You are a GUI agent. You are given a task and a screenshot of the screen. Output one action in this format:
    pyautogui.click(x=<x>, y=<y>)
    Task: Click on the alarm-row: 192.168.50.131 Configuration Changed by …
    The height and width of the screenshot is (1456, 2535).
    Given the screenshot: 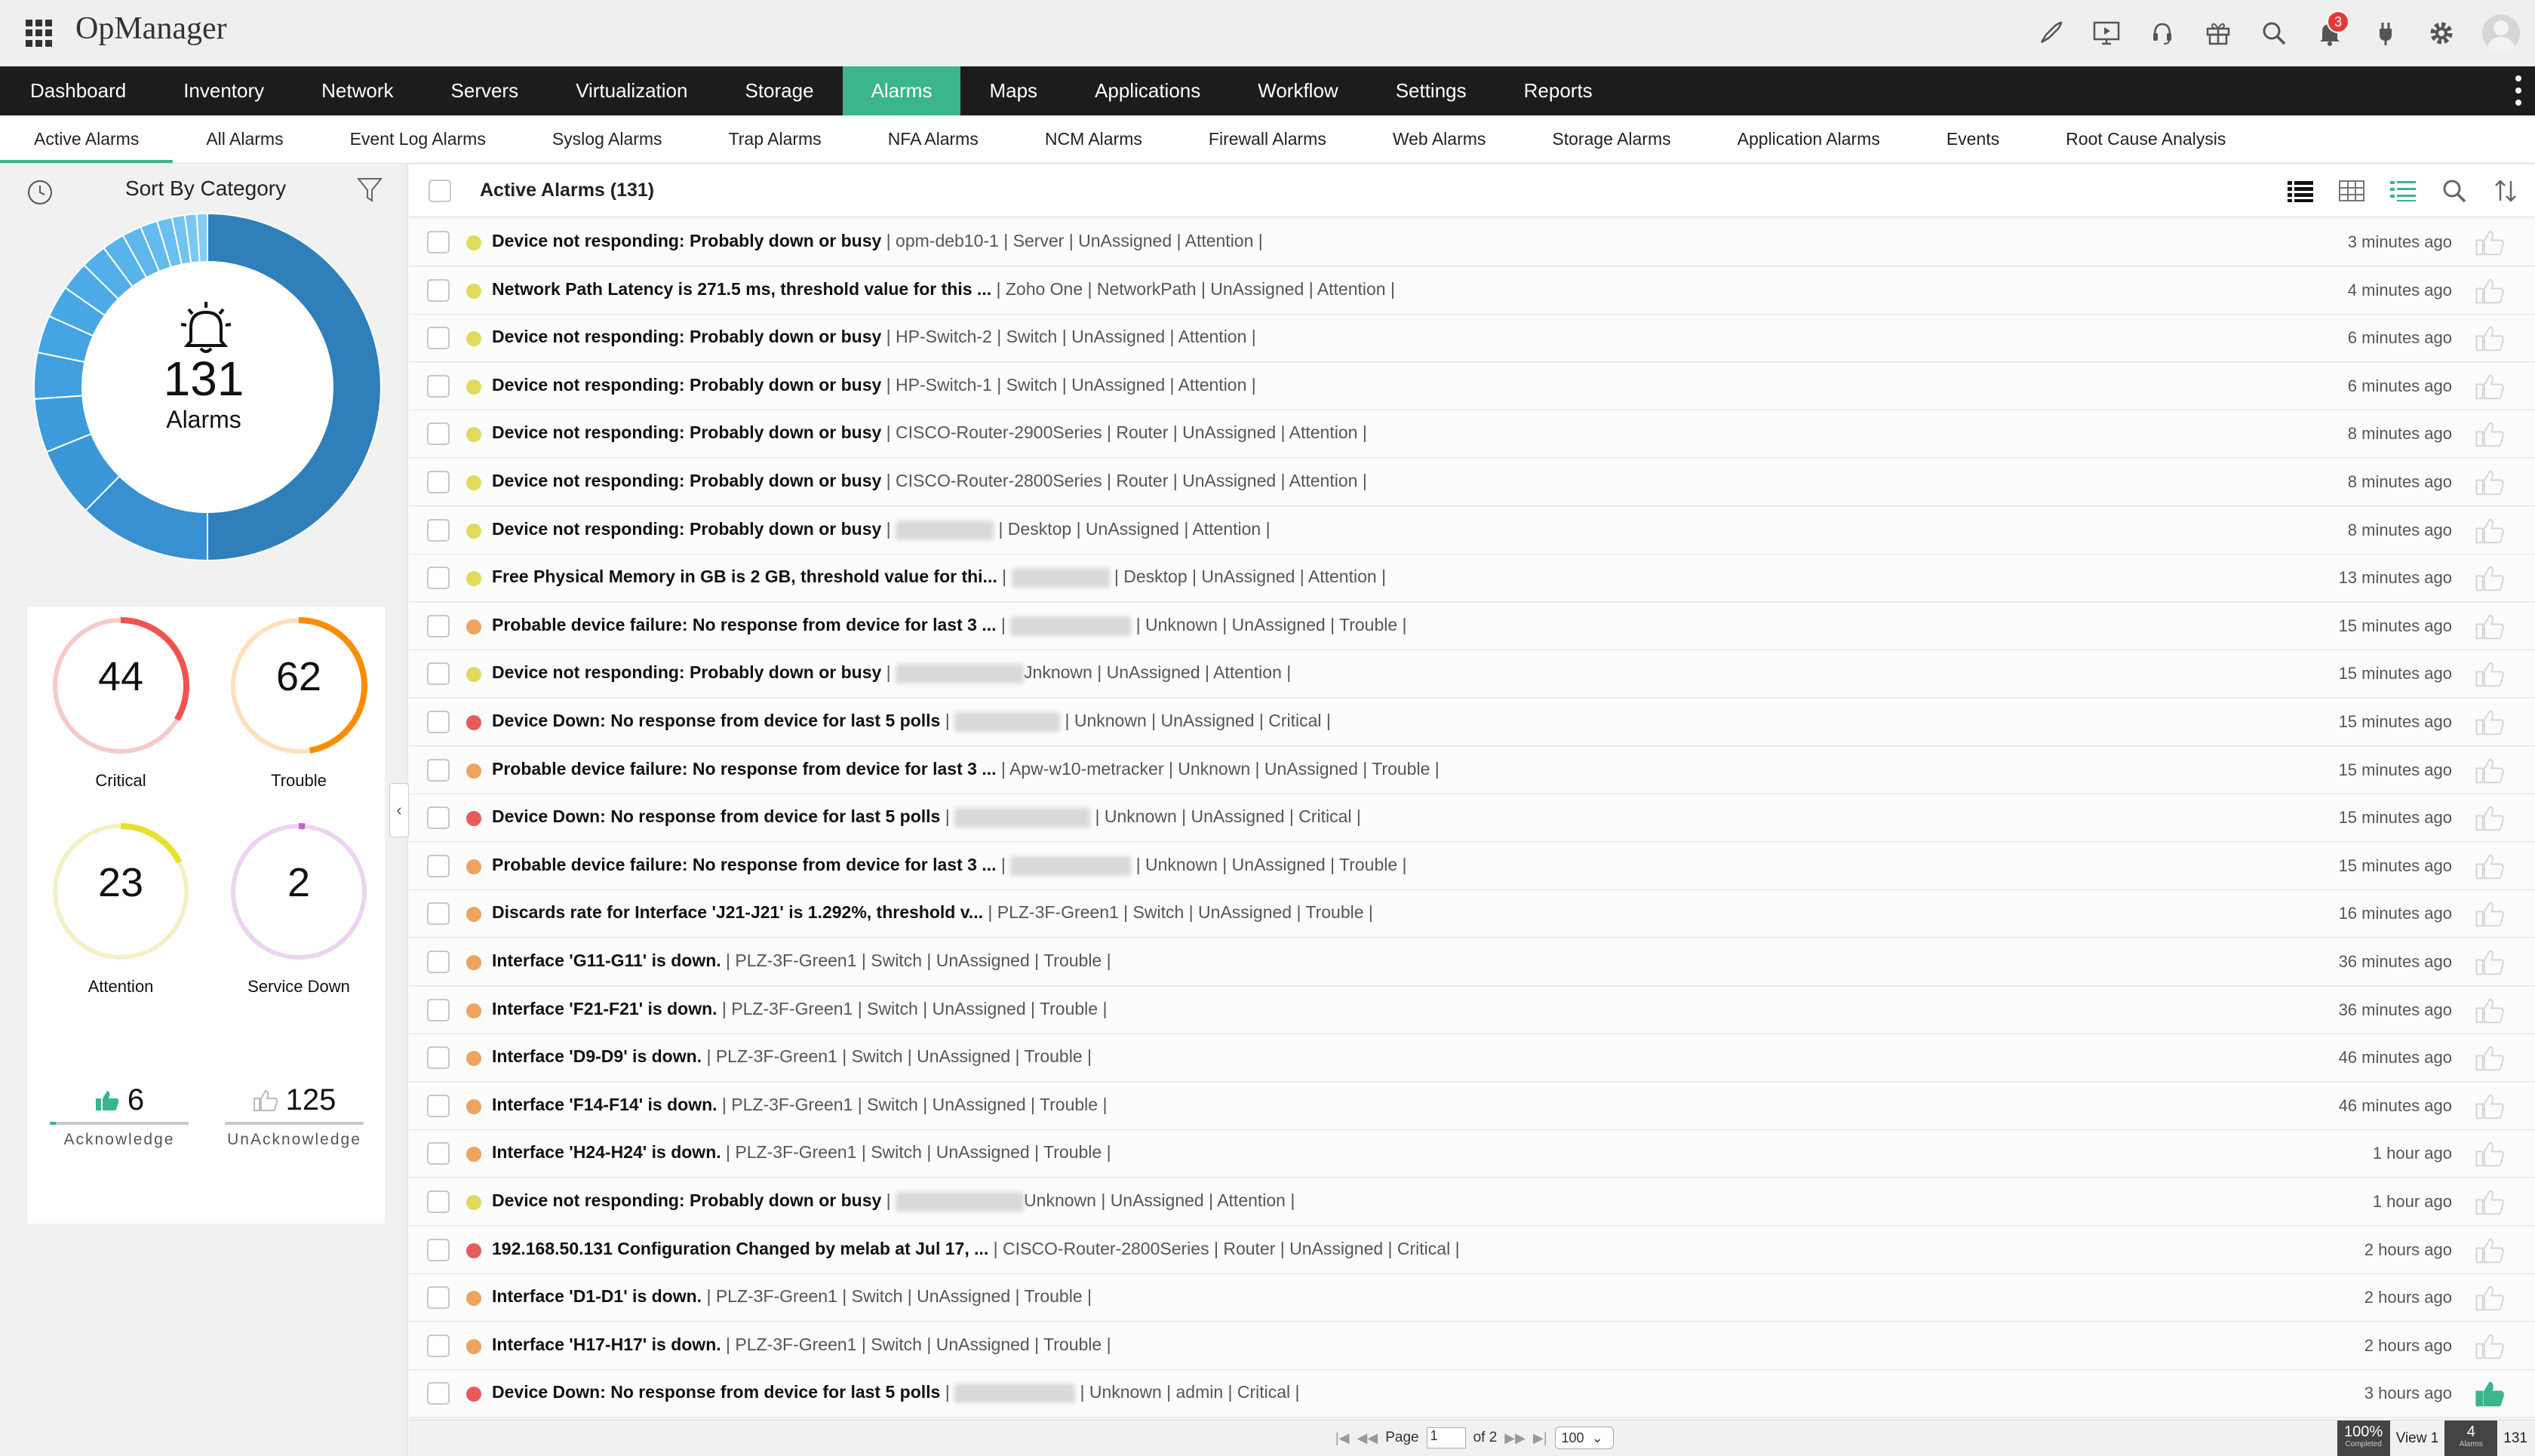 What is the action you would take?
    pyautogui.click(x=1472, y=1250)
    